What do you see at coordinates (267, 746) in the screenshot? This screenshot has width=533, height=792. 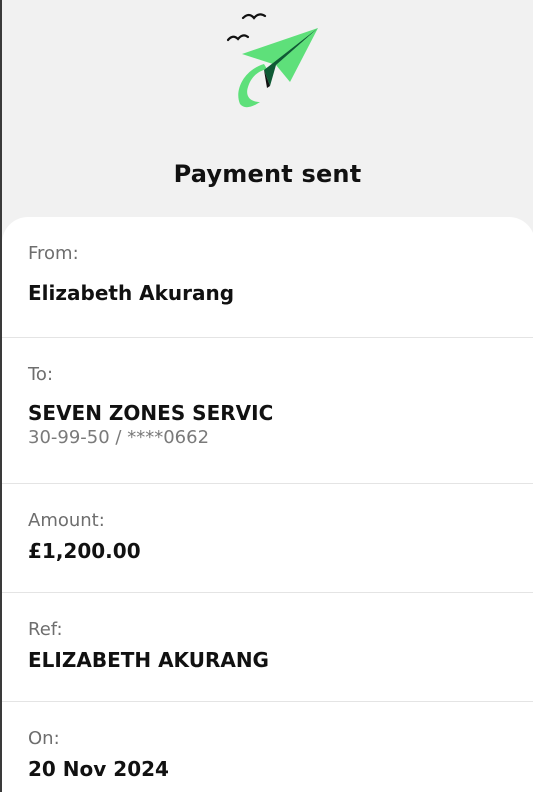 I see `date-row: On: 20 Nov 2024` at bounding box center [267, 746].